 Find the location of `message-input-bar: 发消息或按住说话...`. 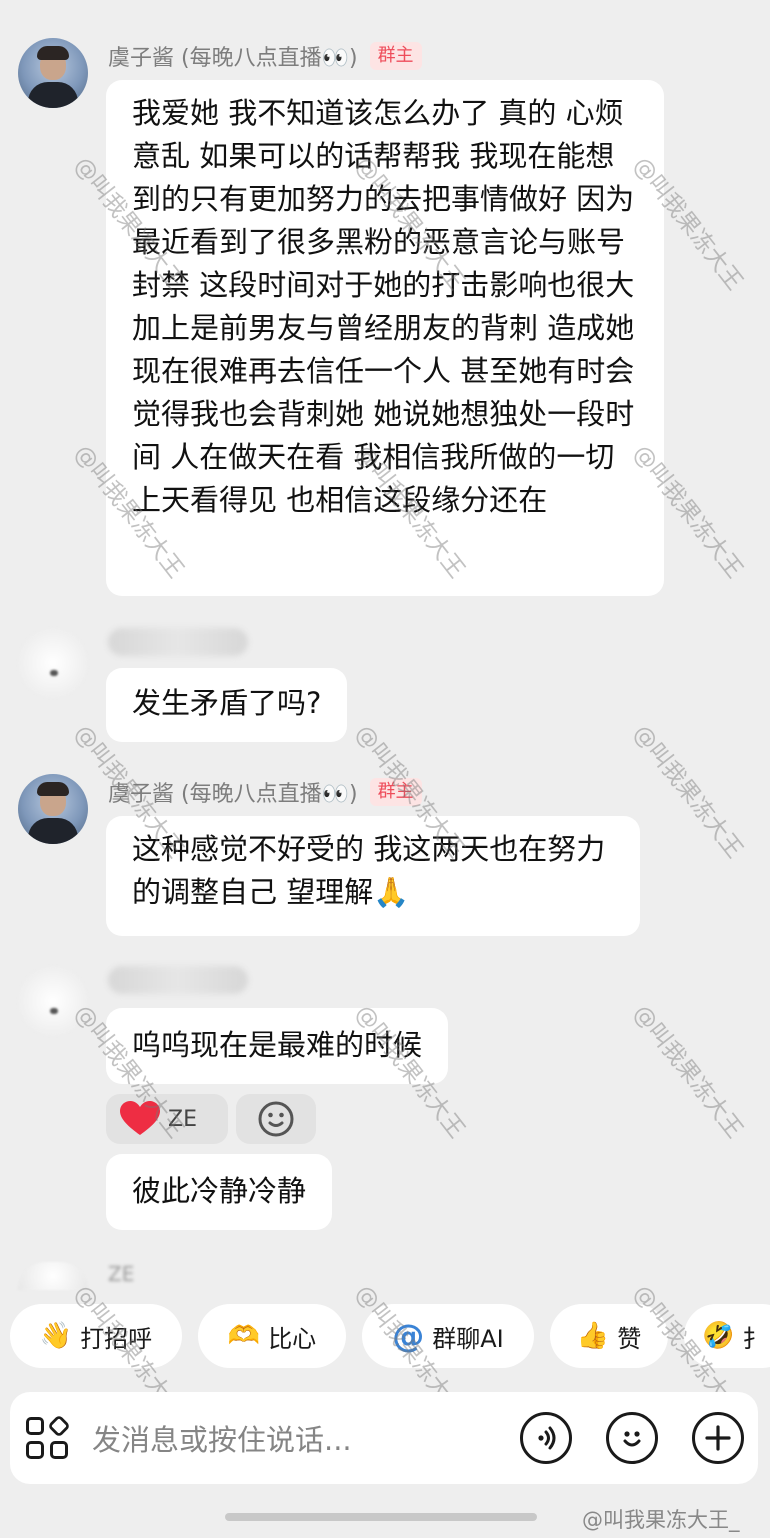

message-input-bar: 发消息或按住说话... is located at coordinates (384, 1438).